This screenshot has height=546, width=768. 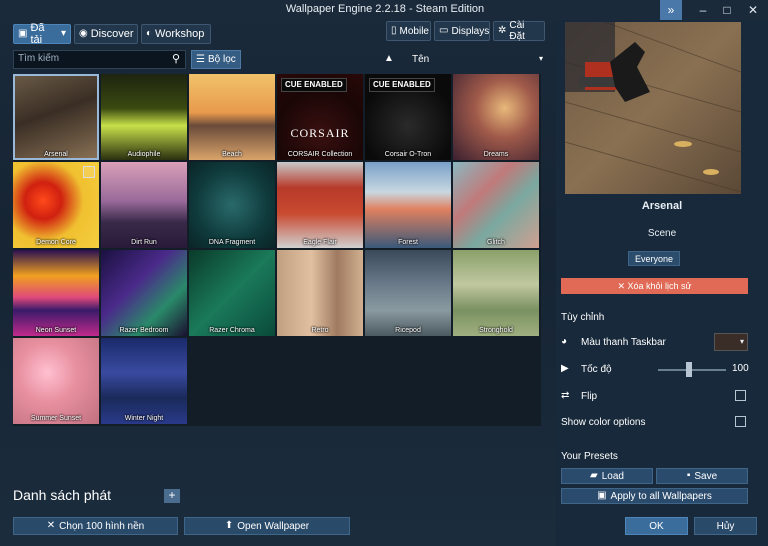 I want to click on save-preset-button: ▪ Save, so click(x=702, y=476).